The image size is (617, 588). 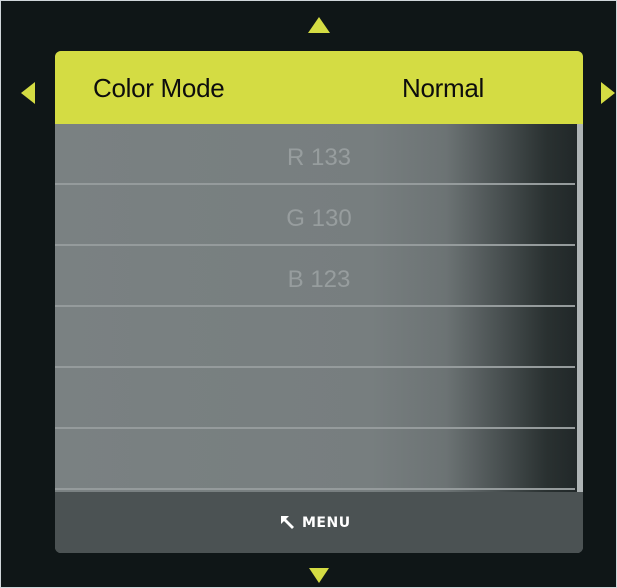 What do you see at coordinates (319, 157) in the screenshot?
I see `list-item-label: R 133` at bounding box center [319, 157].